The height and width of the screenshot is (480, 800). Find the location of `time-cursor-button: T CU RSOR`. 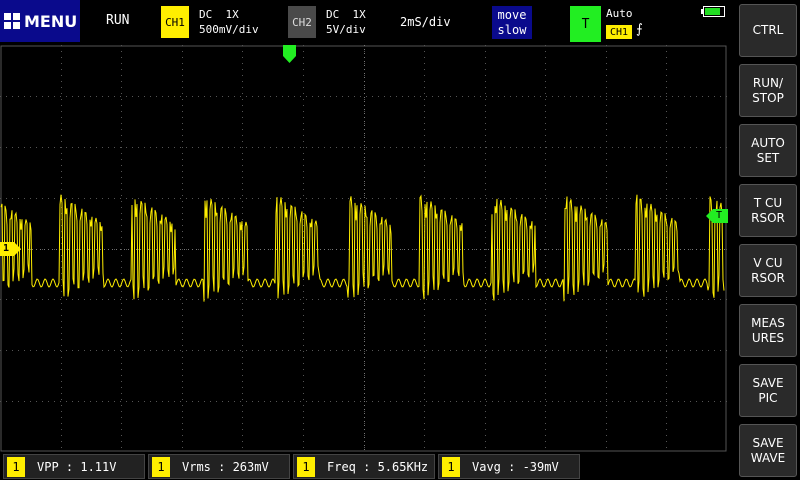

time-cursor-button: T CU RSOR is located at coordinates (768, 210).